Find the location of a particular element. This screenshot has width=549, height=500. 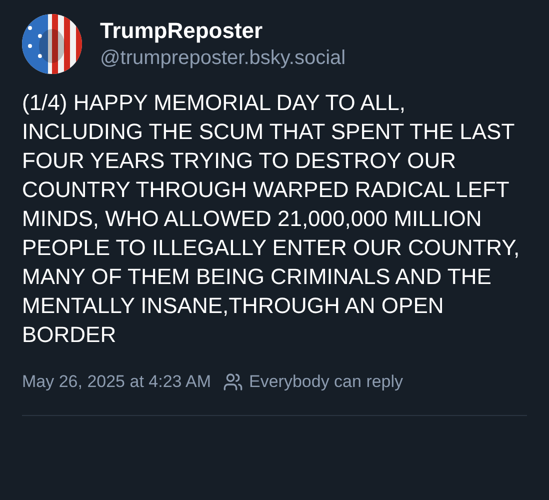

handle: @trumpreposter.bsky.social is located at coordinates (223, 58).